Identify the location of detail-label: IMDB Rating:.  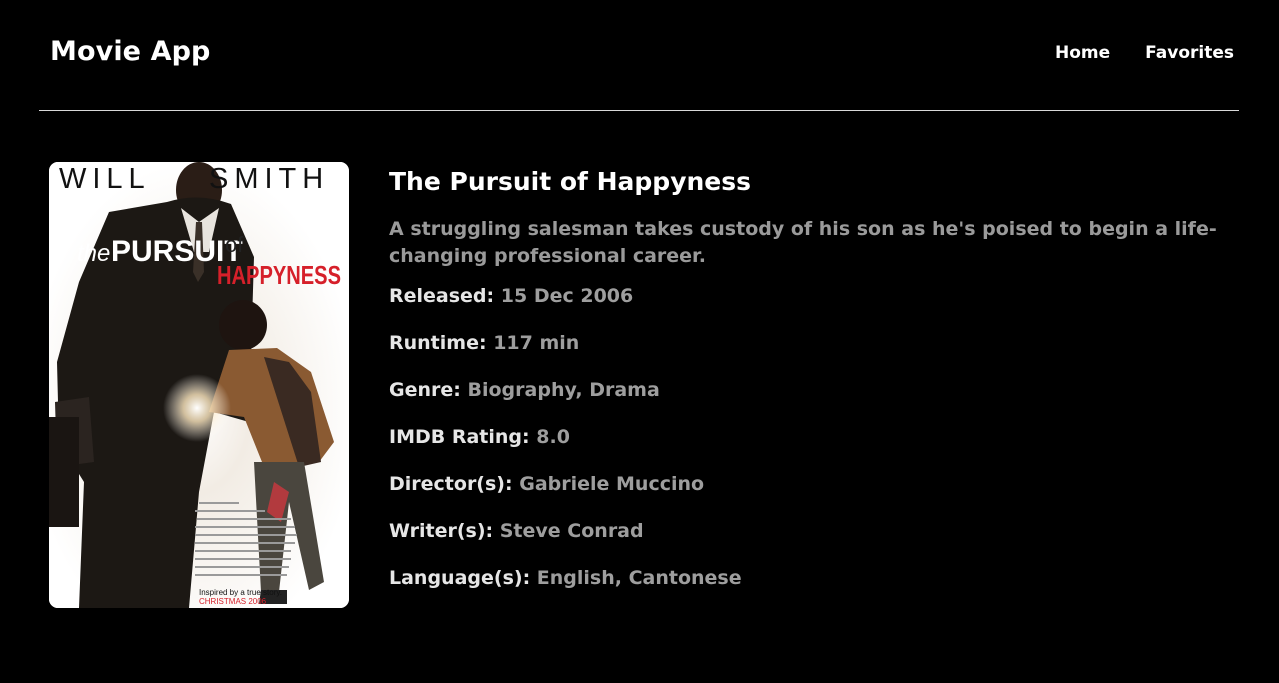
(459, 437).